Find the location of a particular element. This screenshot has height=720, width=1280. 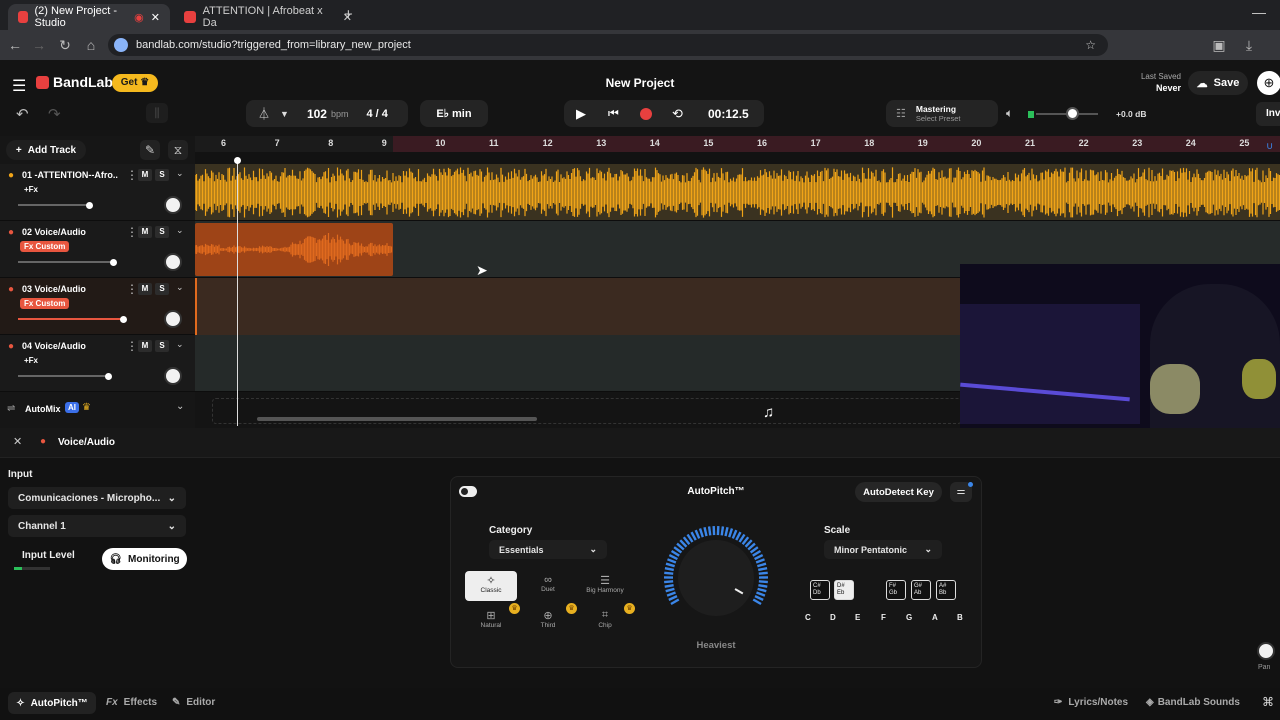

download-icon: ⤓ is located at coordinates (1249, 45).